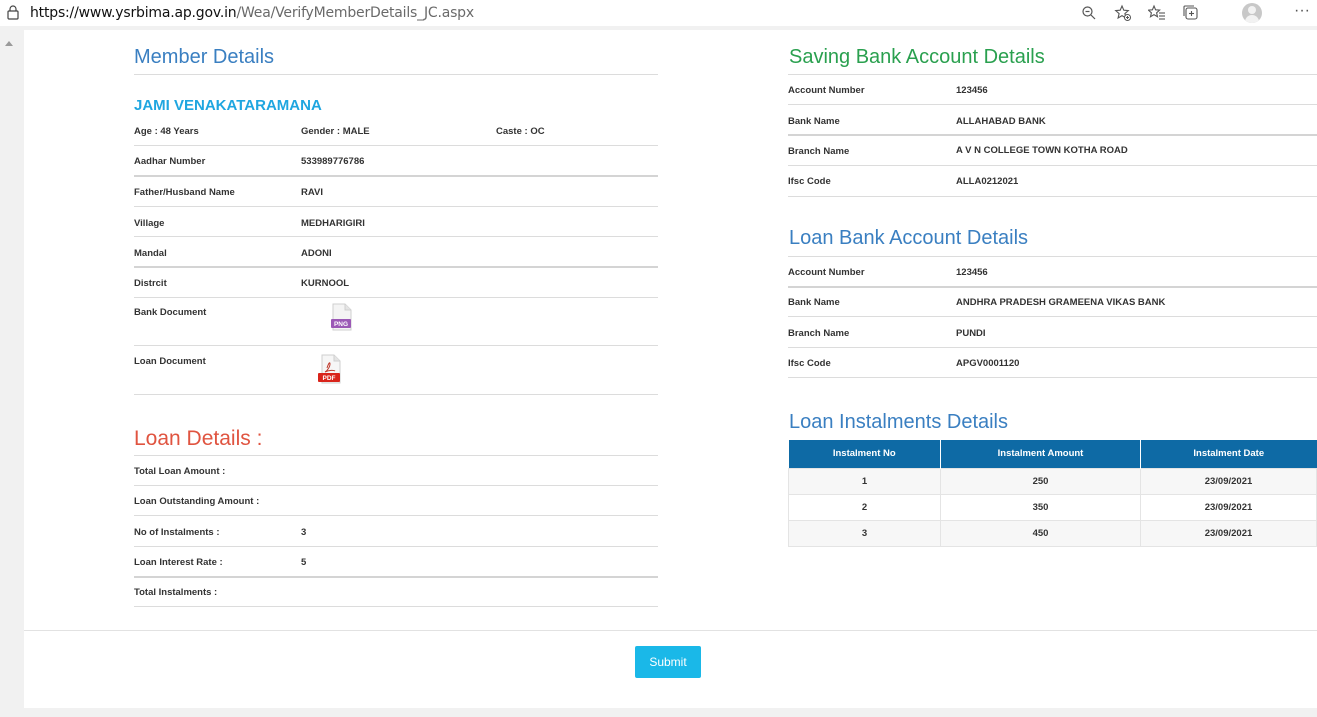 Image resolution: width=1317 pixels, height=717 pixels. I want to click on village-value: MEDHARIGIRI, so click(333, 223).